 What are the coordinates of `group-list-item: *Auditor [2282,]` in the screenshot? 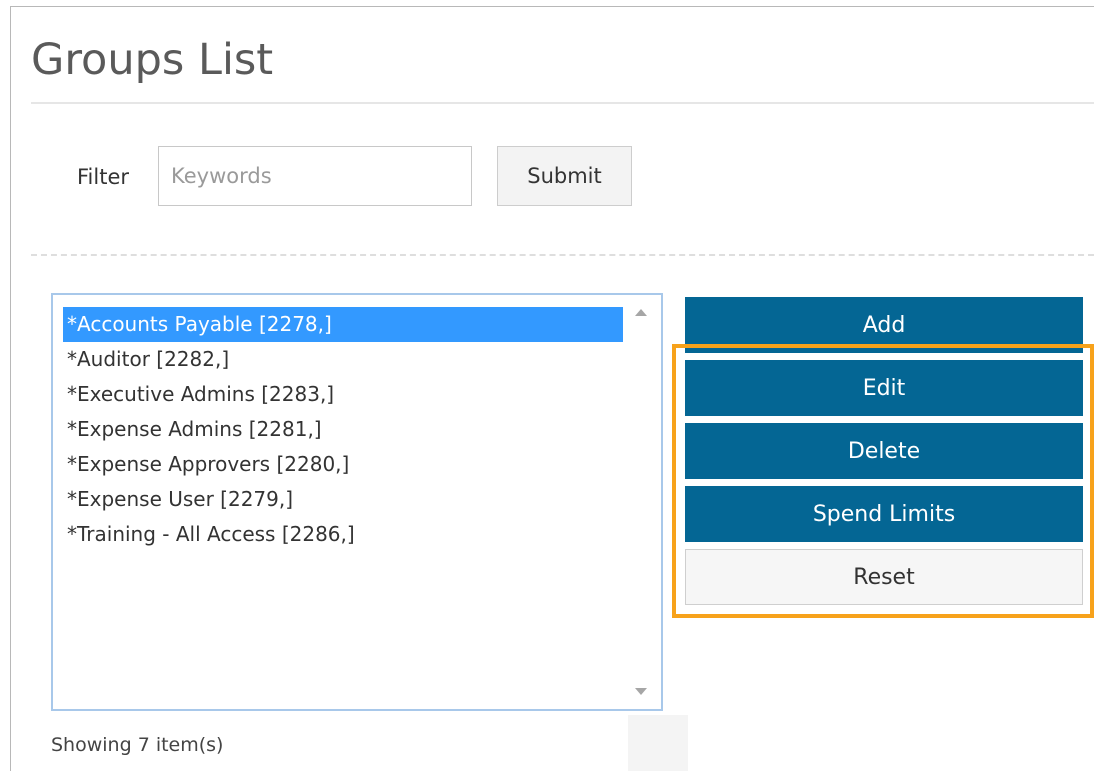 It's located at (343, 359).